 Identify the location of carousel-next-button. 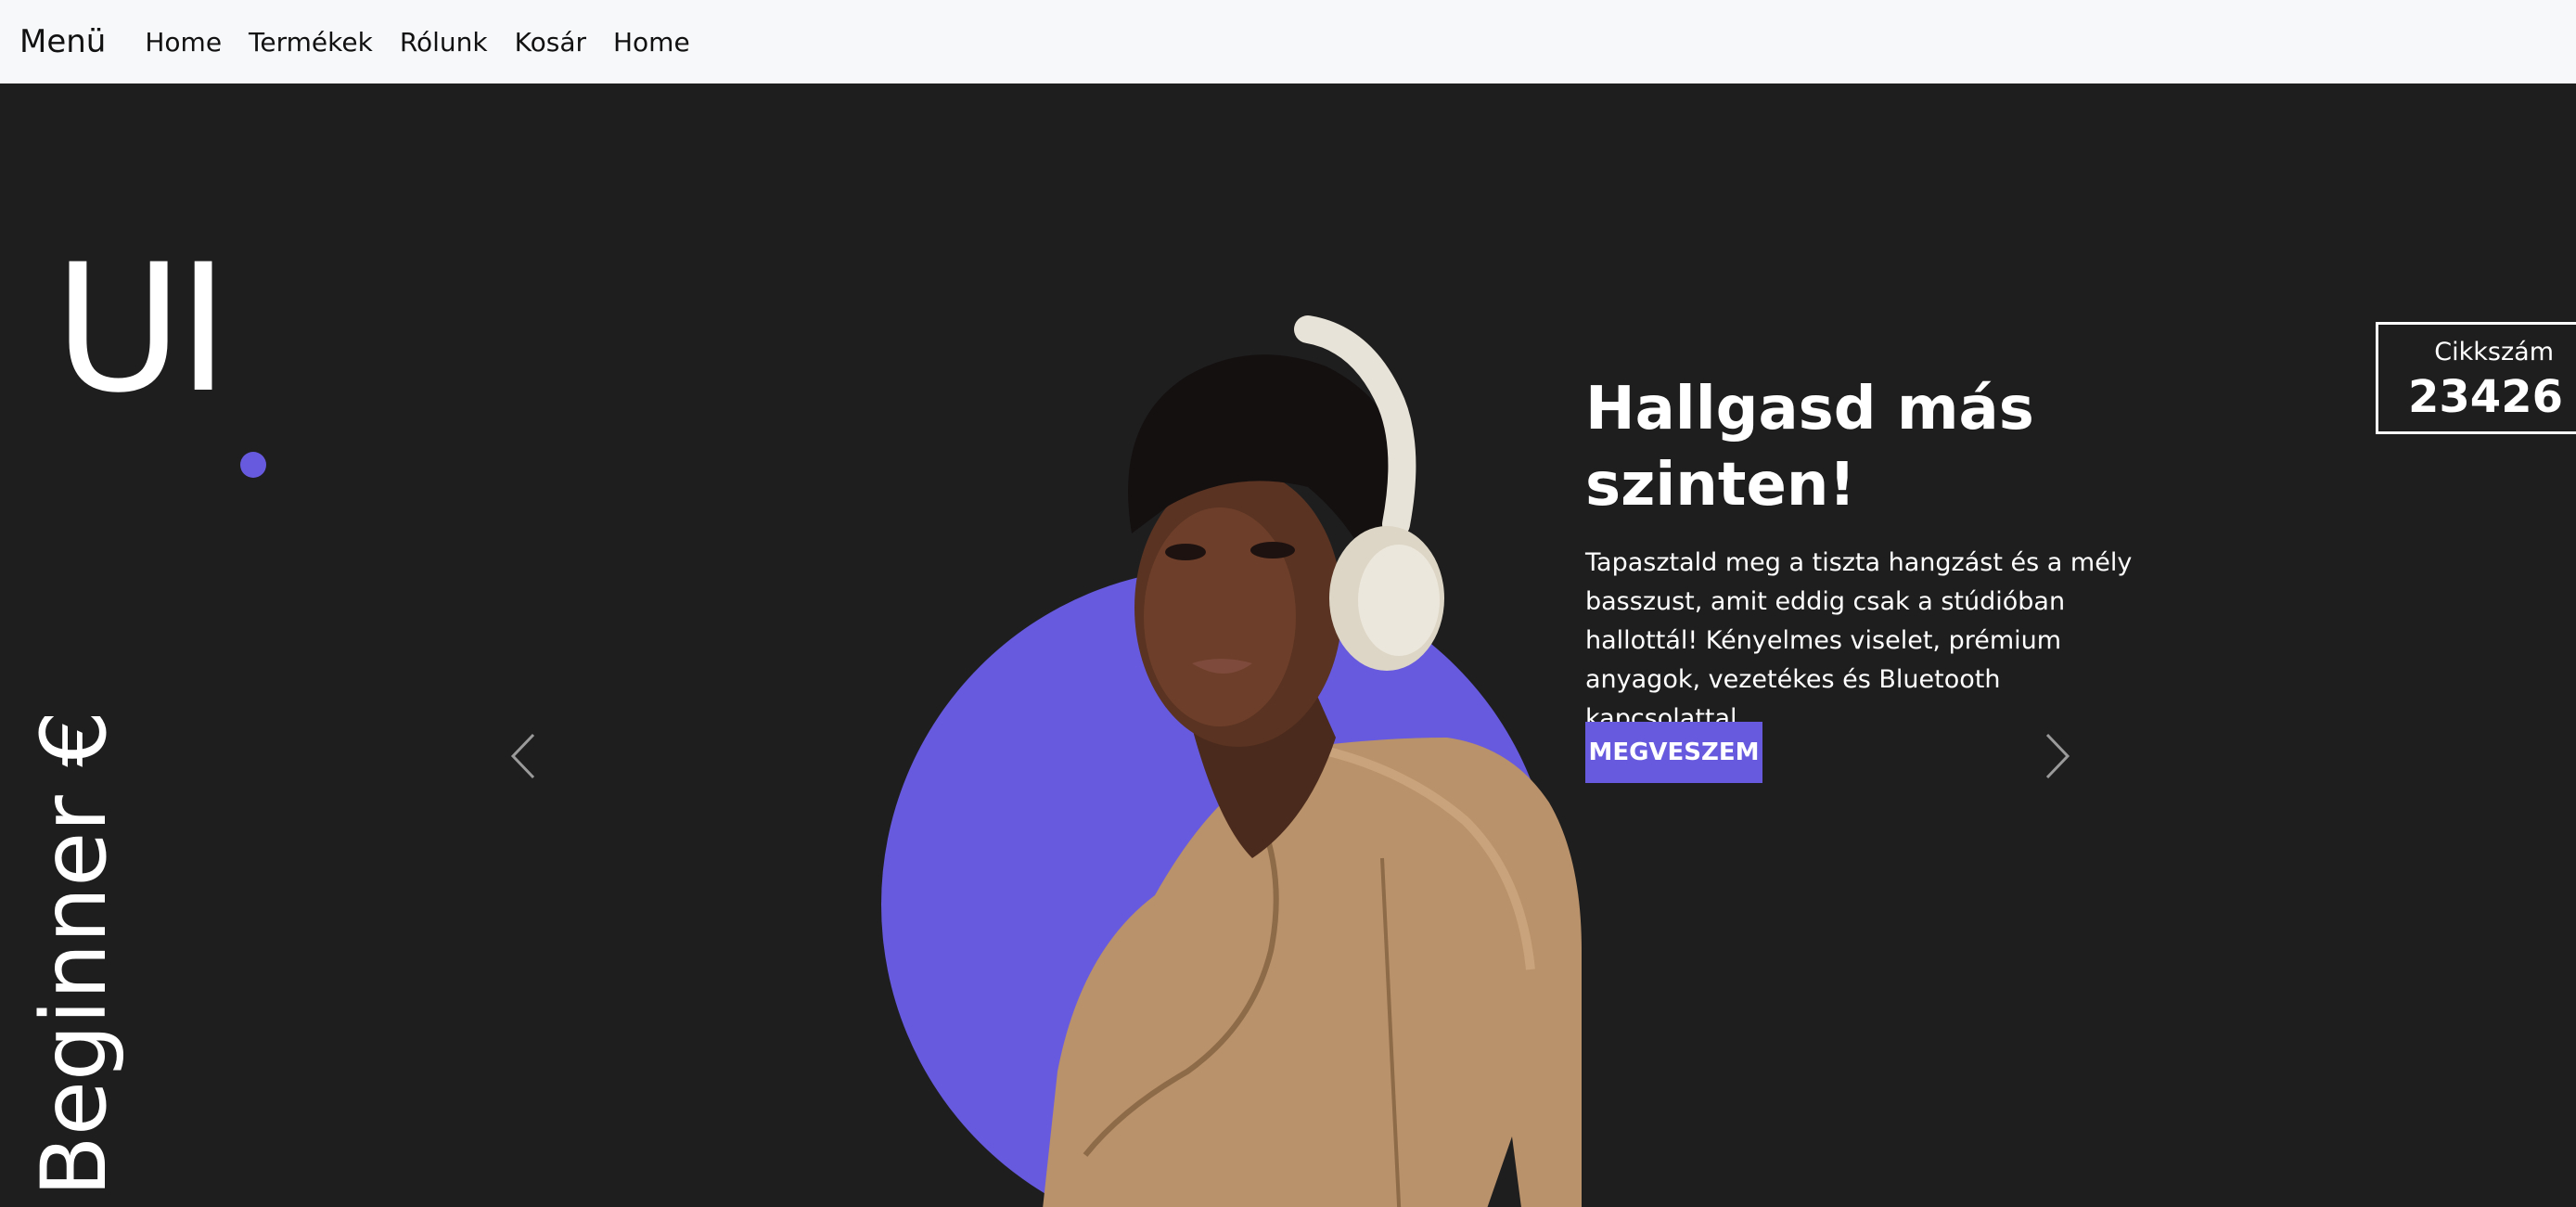
(2057, 756).